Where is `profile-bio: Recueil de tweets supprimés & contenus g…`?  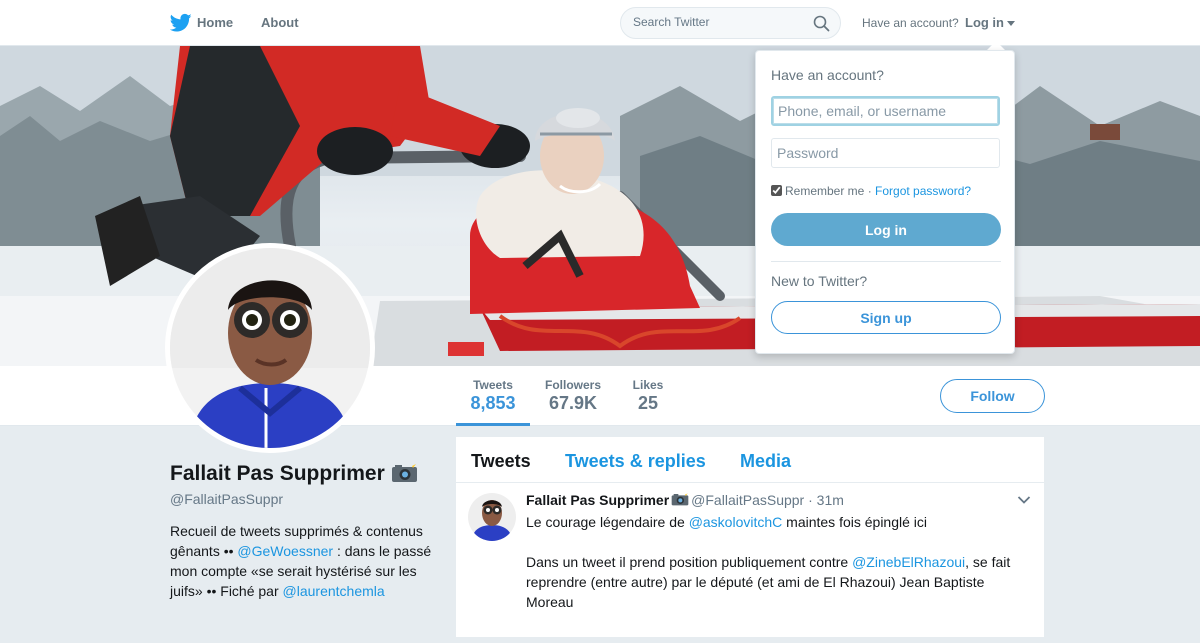
profile-bio: Recueil de tweets supprimés & contenus g… is located at coordinates (302, 561).